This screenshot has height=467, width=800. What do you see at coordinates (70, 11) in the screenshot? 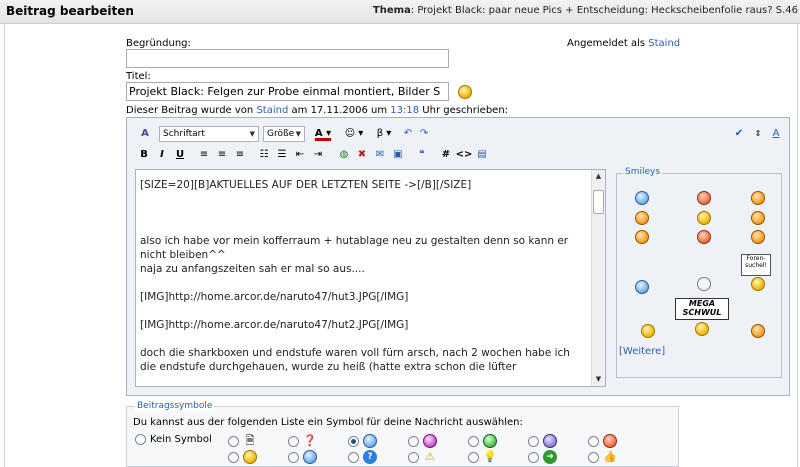
I see `page-title: Beitrag bearbeiten` at bounding box center [70, 11].